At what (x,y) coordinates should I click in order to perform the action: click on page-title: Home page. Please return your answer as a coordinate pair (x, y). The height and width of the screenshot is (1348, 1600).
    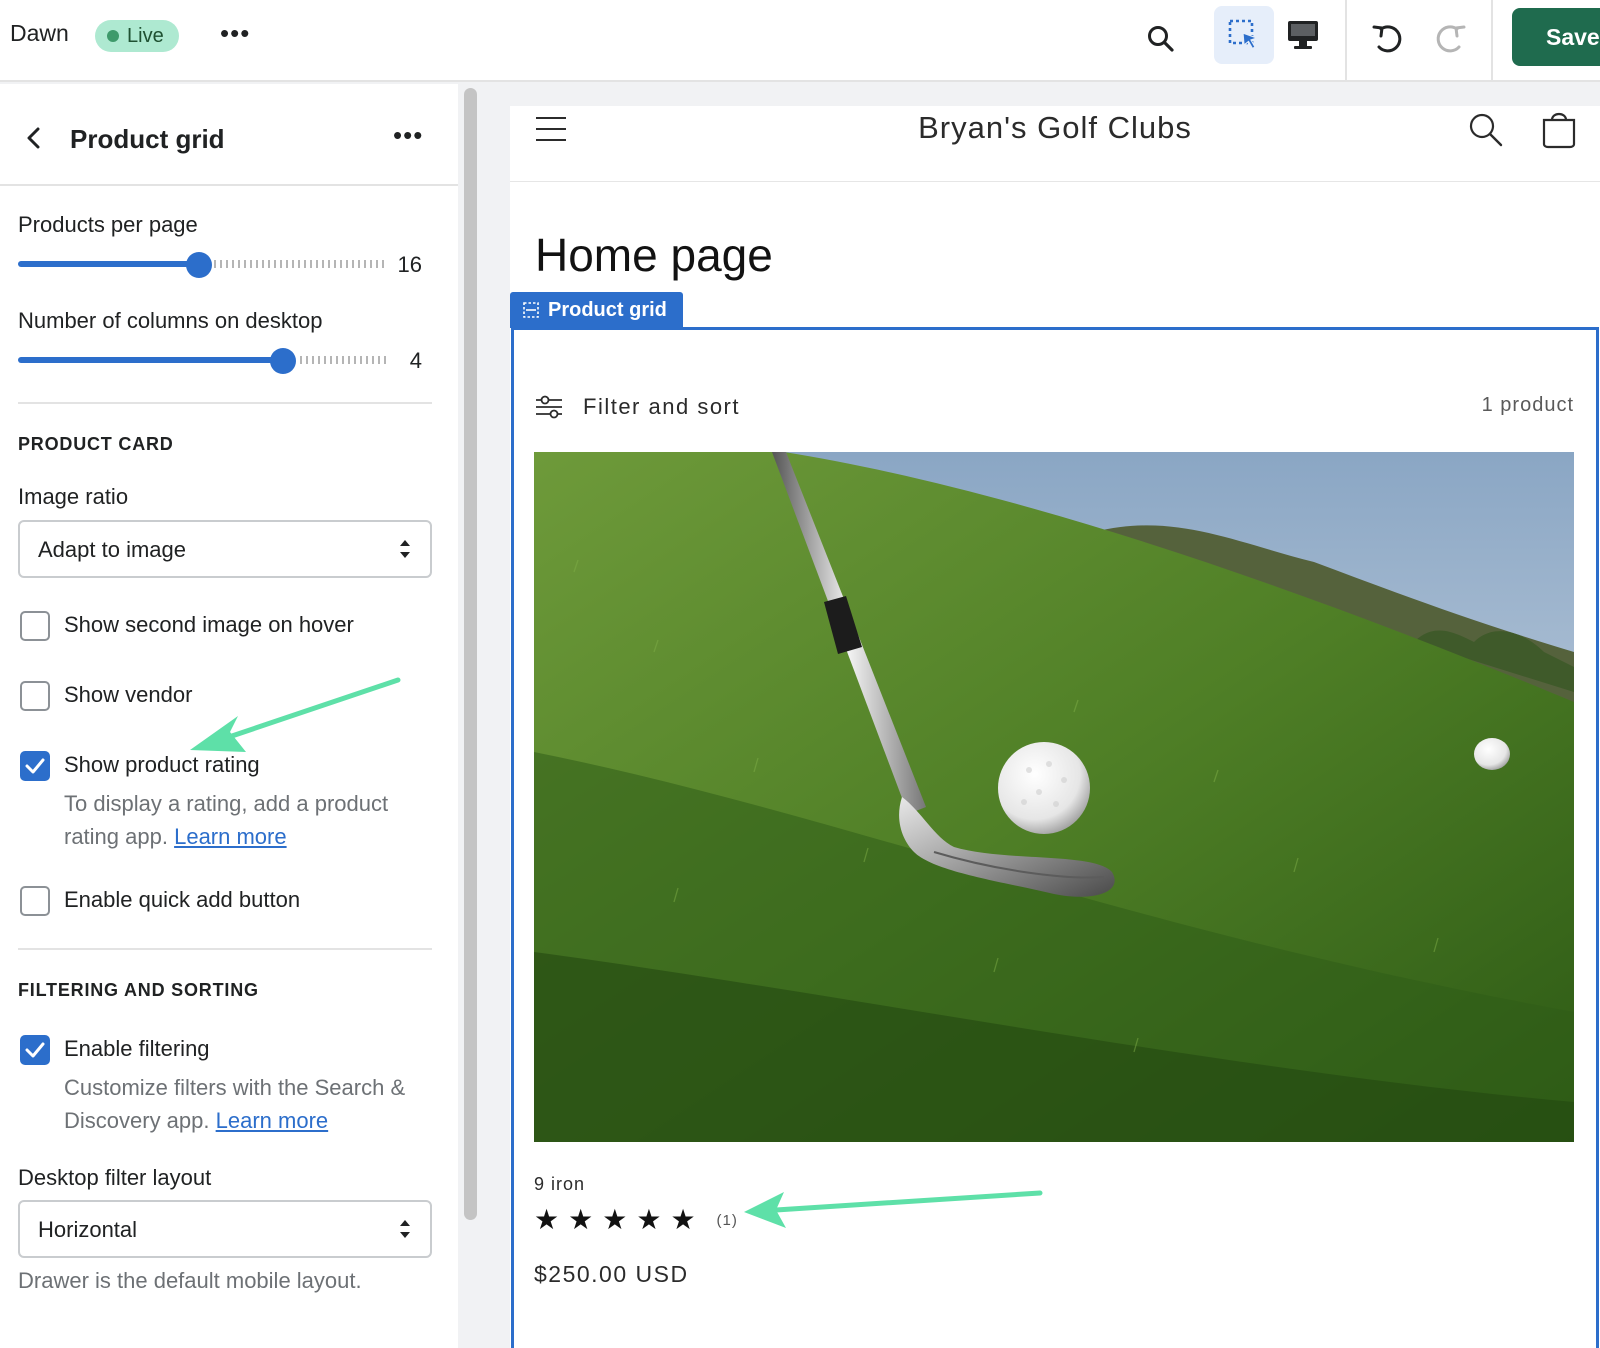
    Looking at the image, I should click on (654, 255).